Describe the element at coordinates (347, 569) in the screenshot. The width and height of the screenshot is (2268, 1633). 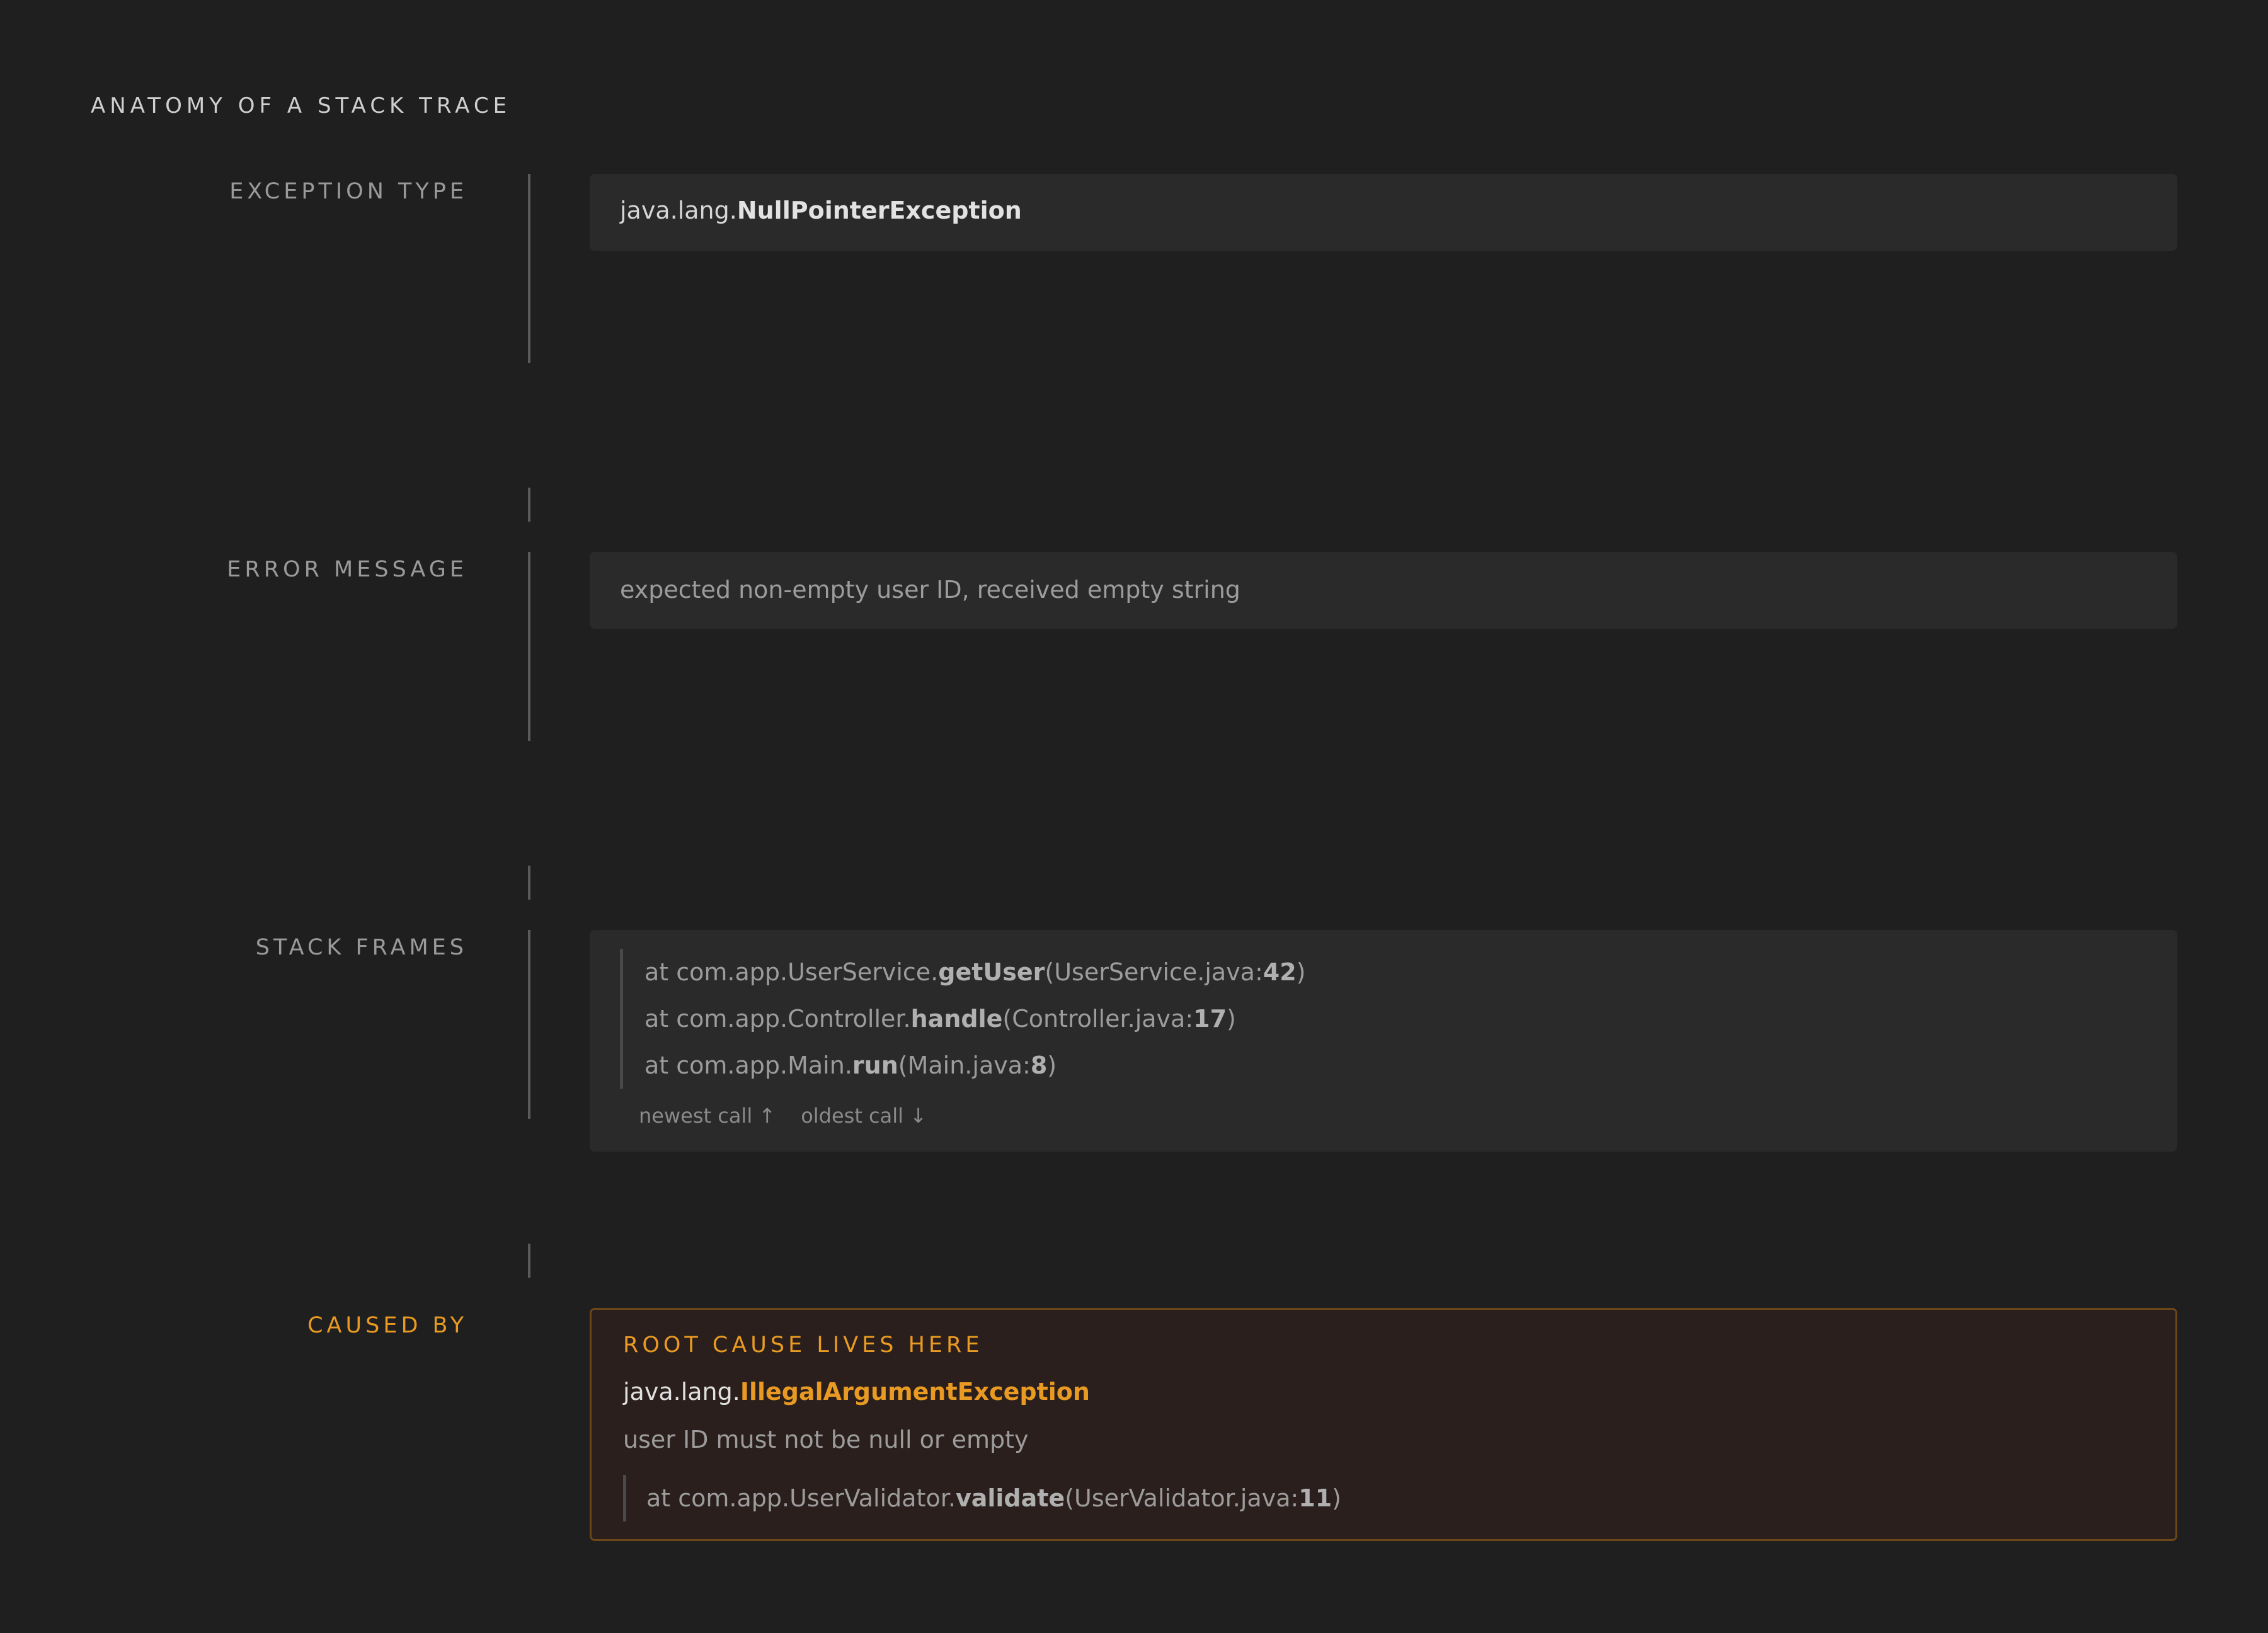
I see `label-error-message: ERROR MESSAGE` at that location.